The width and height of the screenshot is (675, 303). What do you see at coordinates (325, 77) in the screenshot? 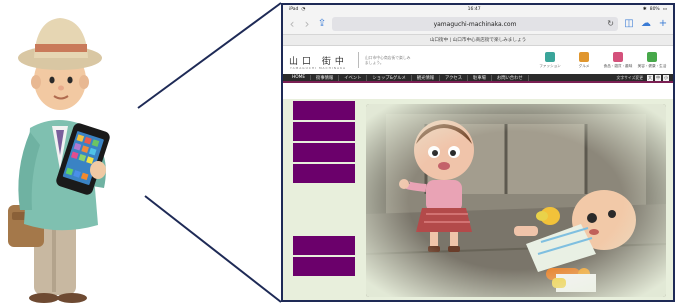
I see `nav-news: 街事情報` at bounding box center [325, 77].